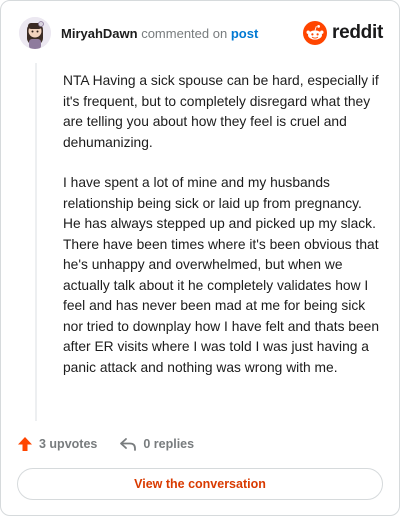 The image size is (400, 516). I want to click on reddit-snoo-icon, so click(315, 33).